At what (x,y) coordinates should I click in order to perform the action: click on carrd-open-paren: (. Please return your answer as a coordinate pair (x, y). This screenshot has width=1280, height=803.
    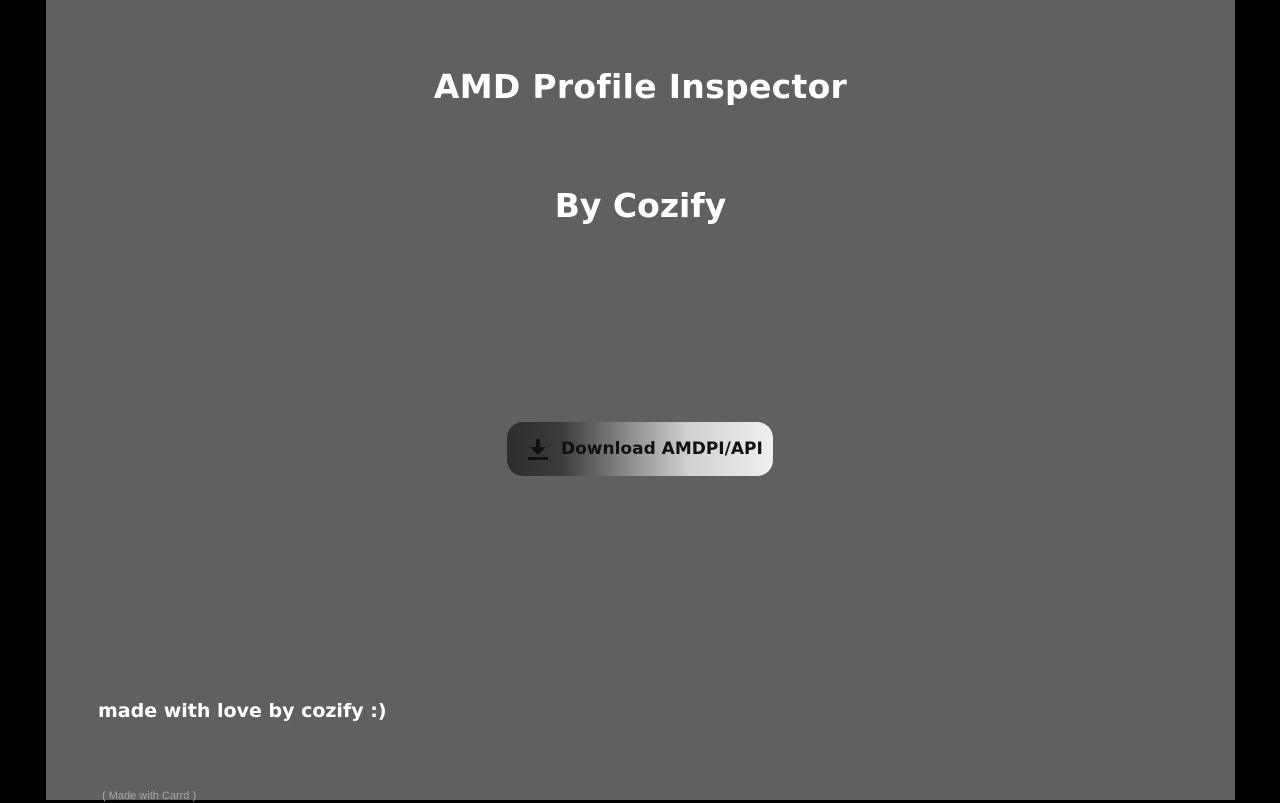
    Looking at the image, I should click on (105, 796).